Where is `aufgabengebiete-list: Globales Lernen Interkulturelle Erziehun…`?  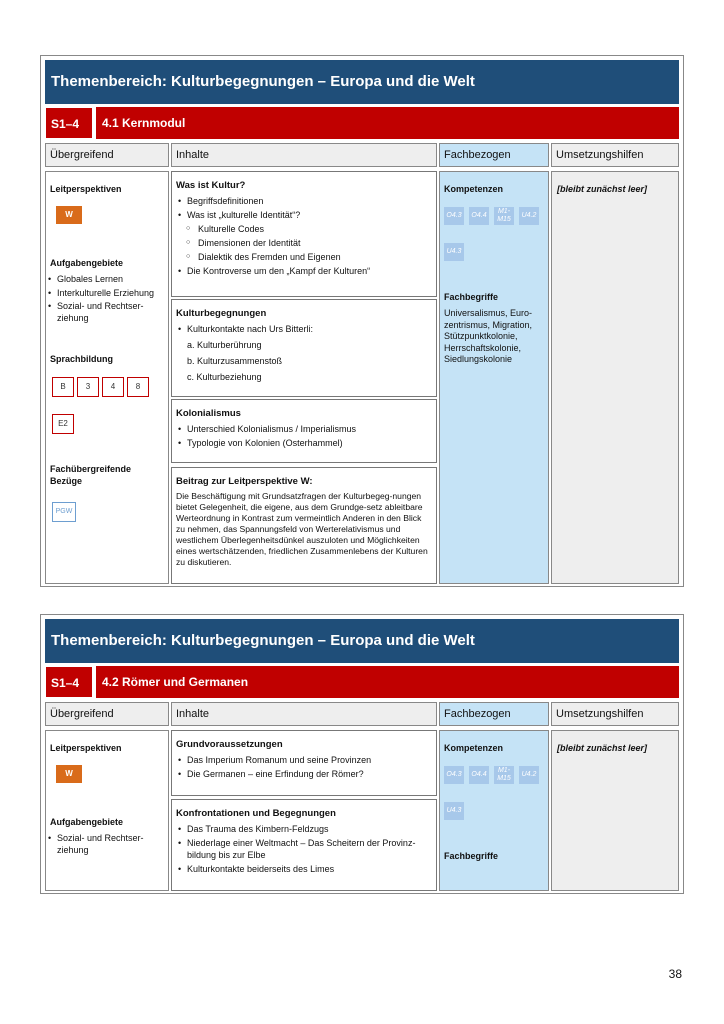 aufgabengebiete-list: Globales Lernen Interkulturelle Erziehun… is located at coordinates (107, 298).